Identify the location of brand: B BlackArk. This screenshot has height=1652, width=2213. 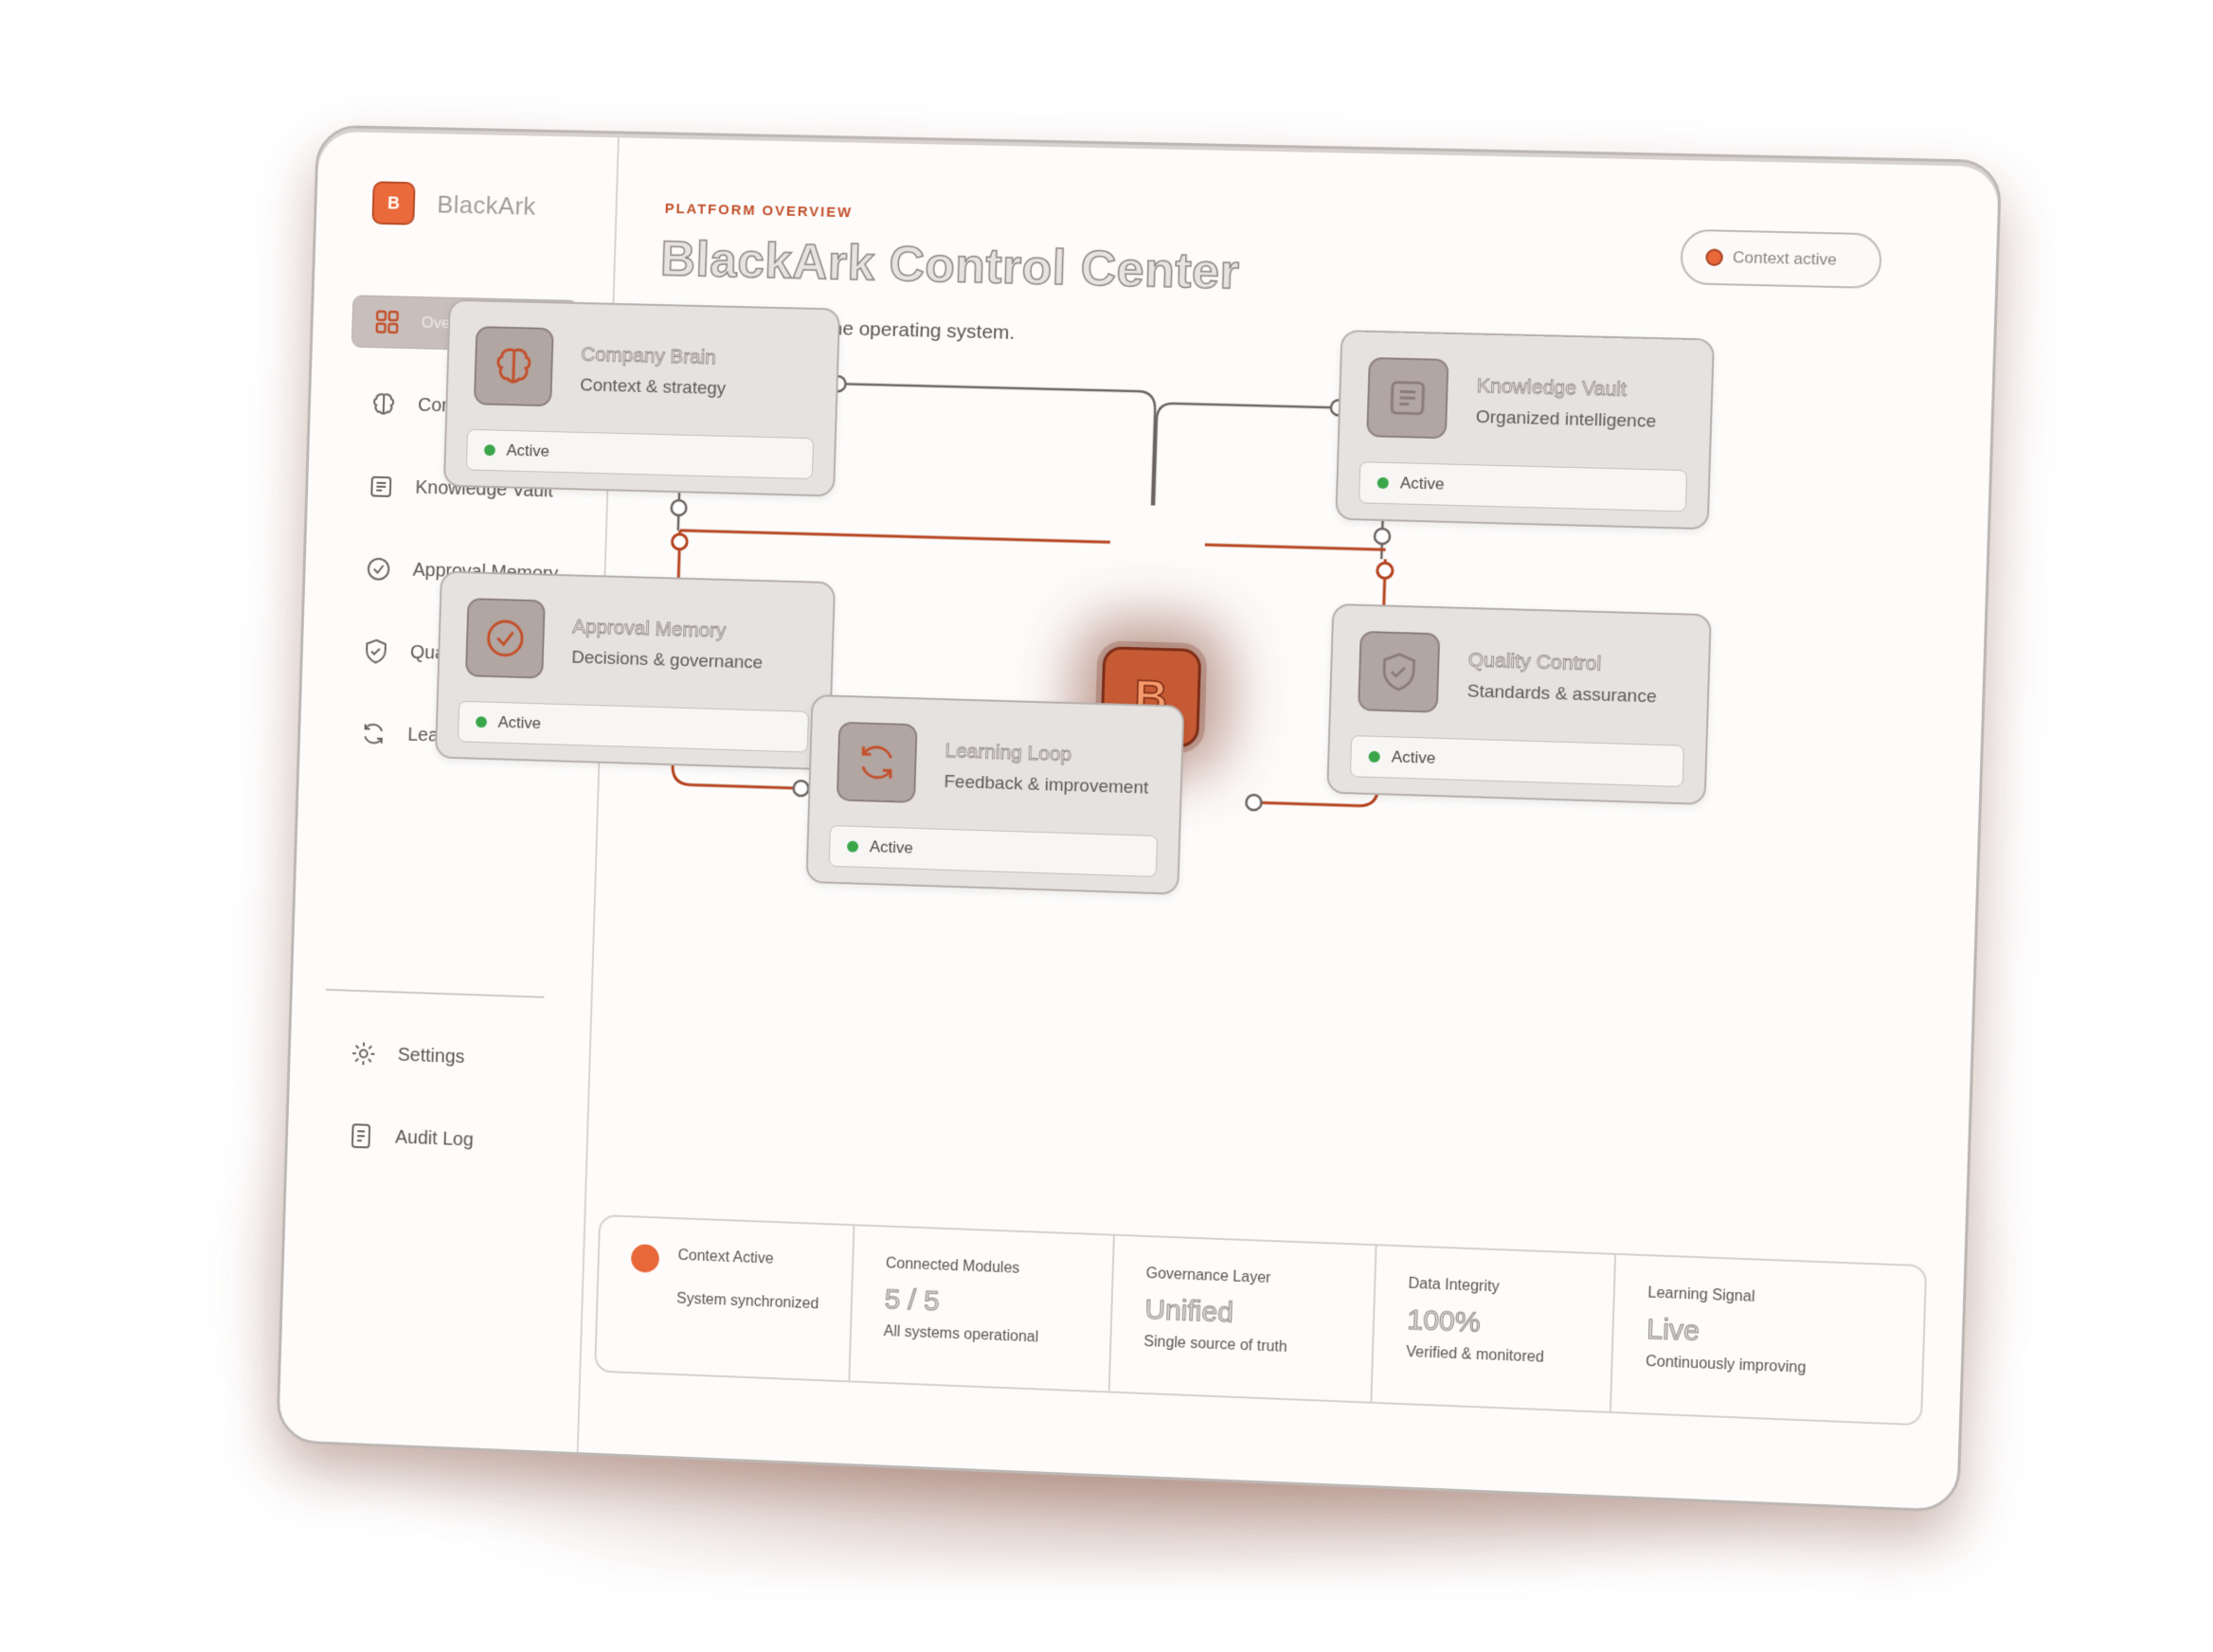
(453, 204).